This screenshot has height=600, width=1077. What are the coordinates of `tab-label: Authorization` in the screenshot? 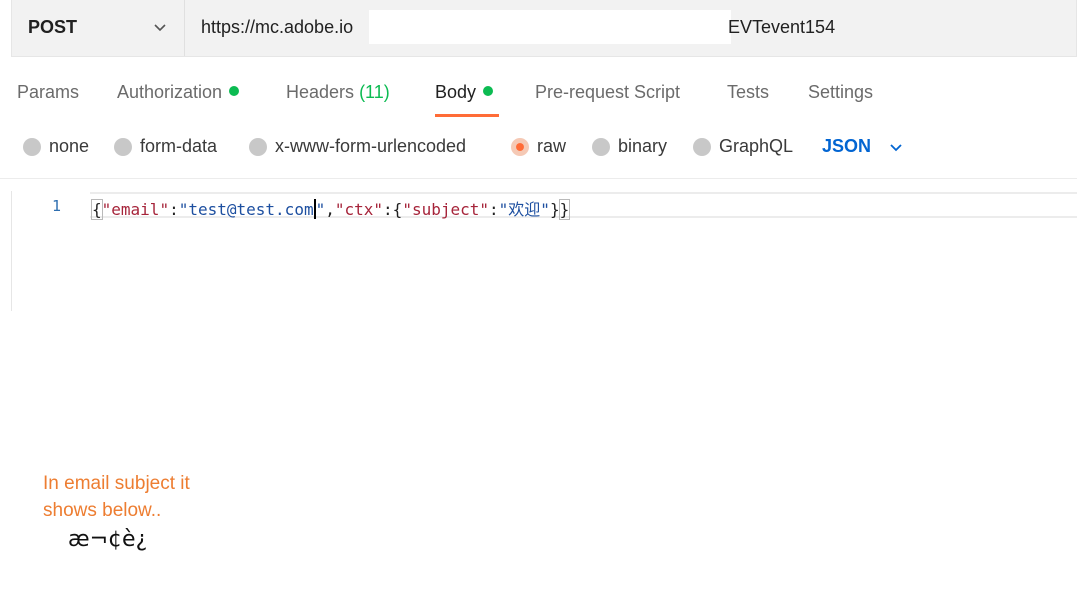 It's located at (170, 92).